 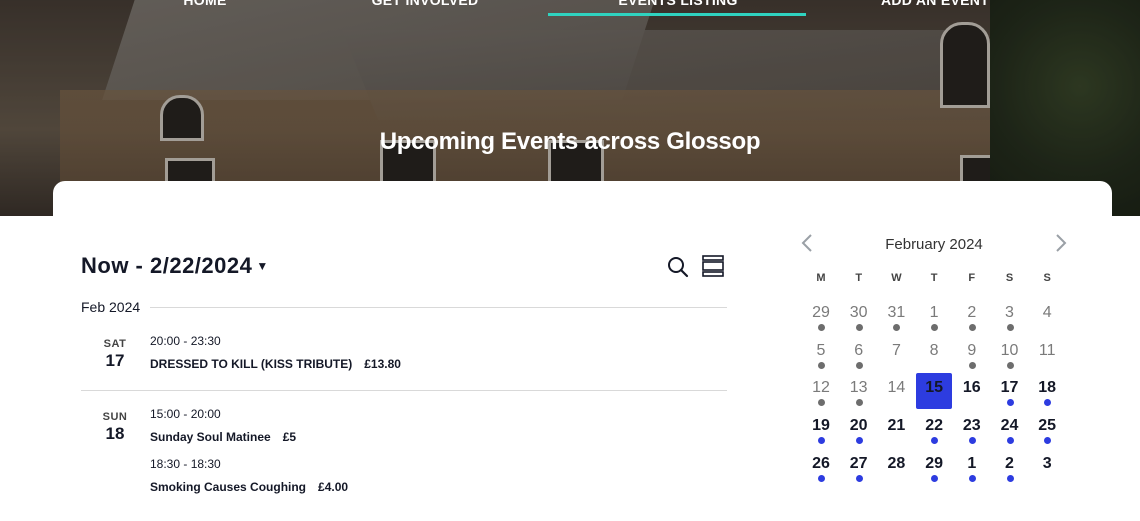 I want to click on calendar-day-number: 5, so click(x=821, y=350).